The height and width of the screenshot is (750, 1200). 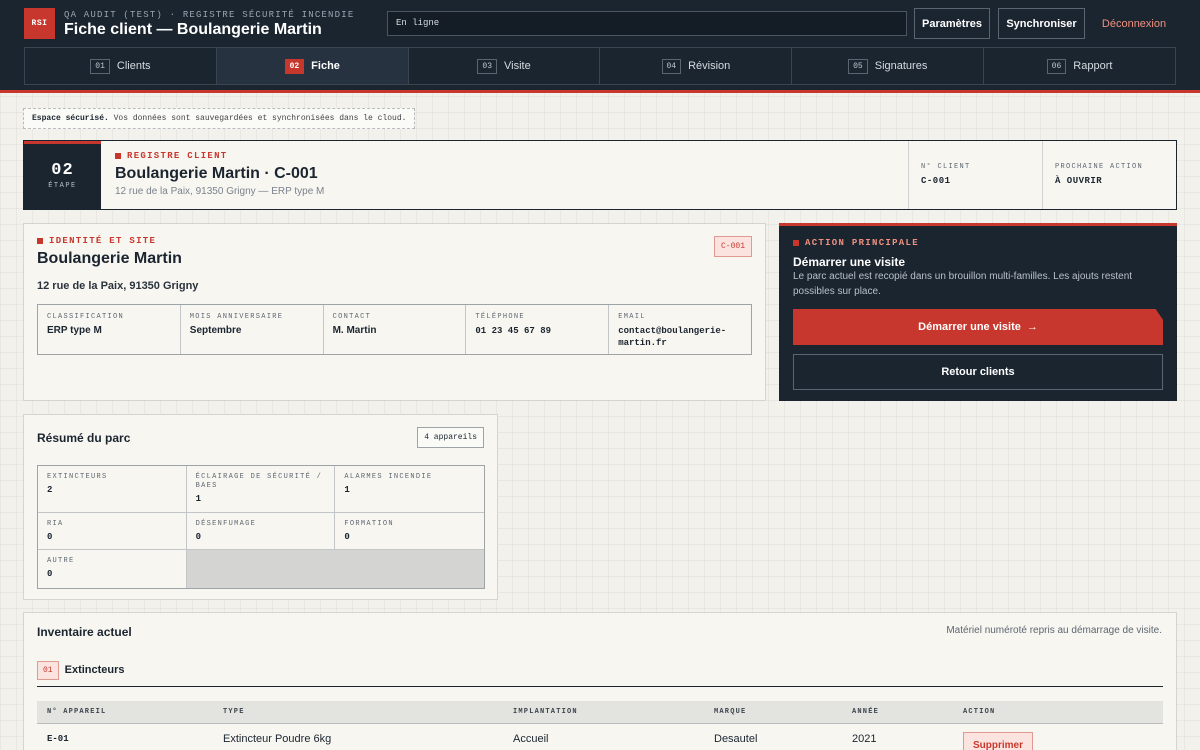 I want to click on notice-bold: Espace sécurisé., so click(x=70, y=118).